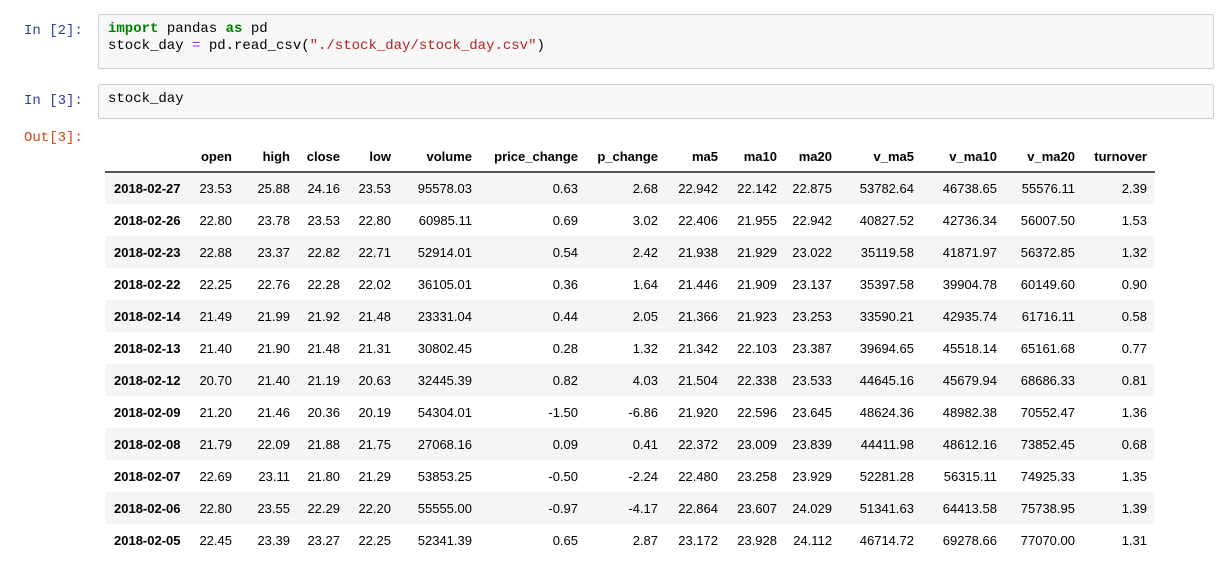 This screenshot has height=570, width=1232. I want to click on table-cell: 22.82, so click(323, 252).